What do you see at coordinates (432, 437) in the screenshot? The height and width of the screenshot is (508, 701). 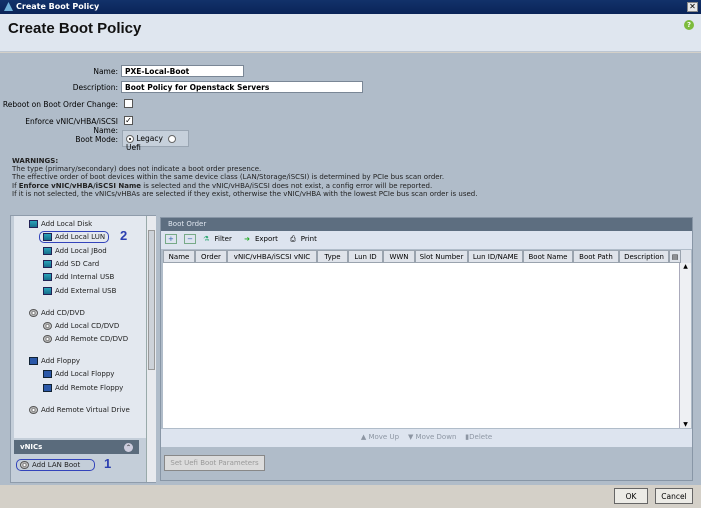 I see `move-down-button: ▼ Move Down` at bounding box center [432, 437].